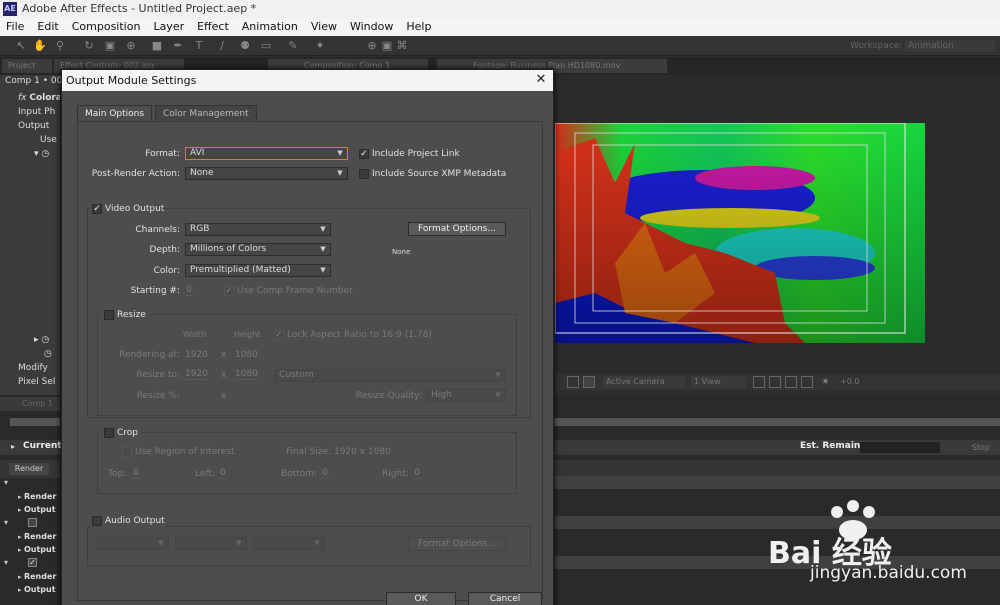 This screenshot has height=605, width=1000. Describe the element at coordinates (466, 395) in the screenshot. I see `resize-quality-select: High ▼` at that location.